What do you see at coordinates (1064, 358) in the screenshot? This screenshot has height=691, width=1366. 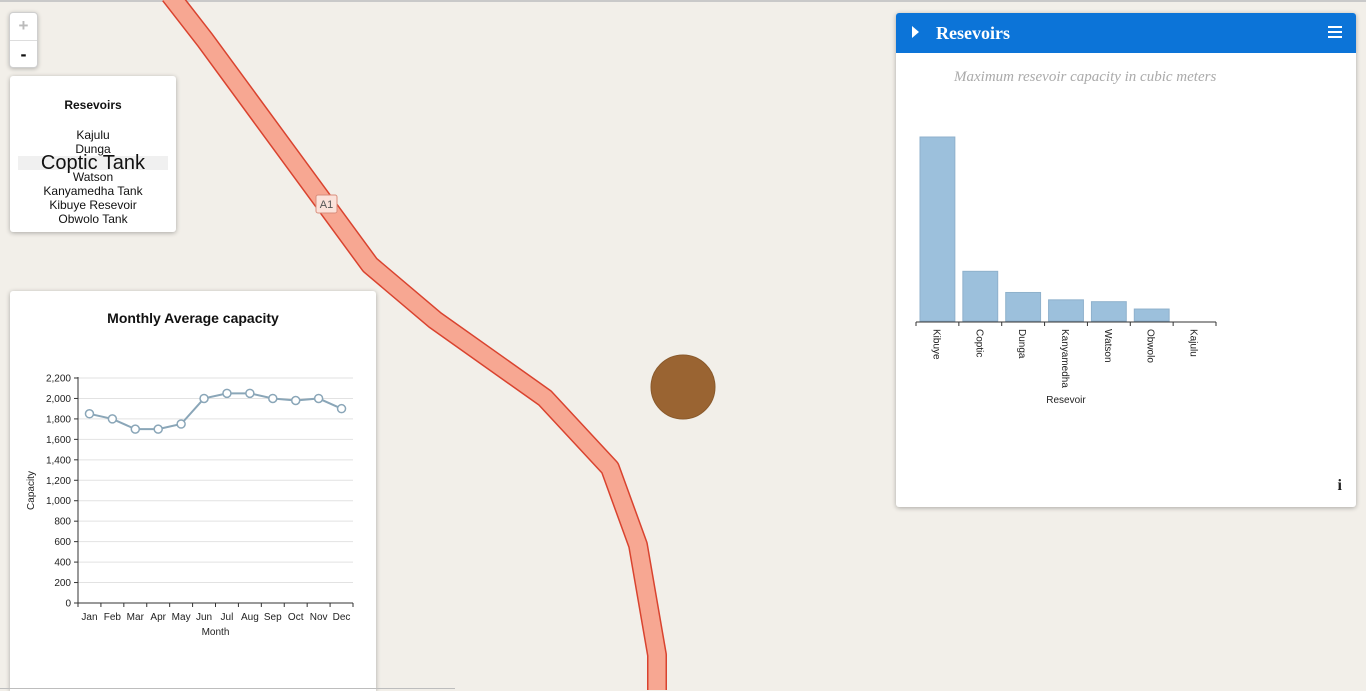 I see `x-tick-label: Kanyamedha` at bounding box center [1064, 358].